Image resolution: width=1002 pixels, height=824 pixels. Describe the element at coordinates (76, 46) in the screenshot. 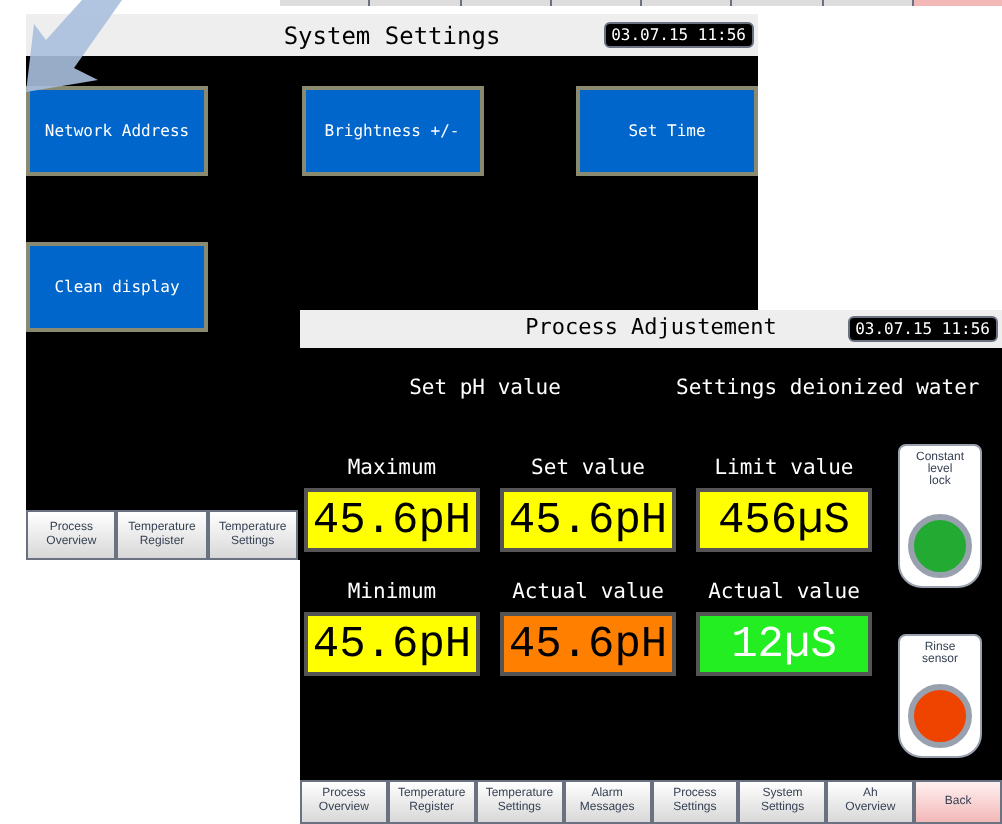

I see `arrow-icon` at that location.